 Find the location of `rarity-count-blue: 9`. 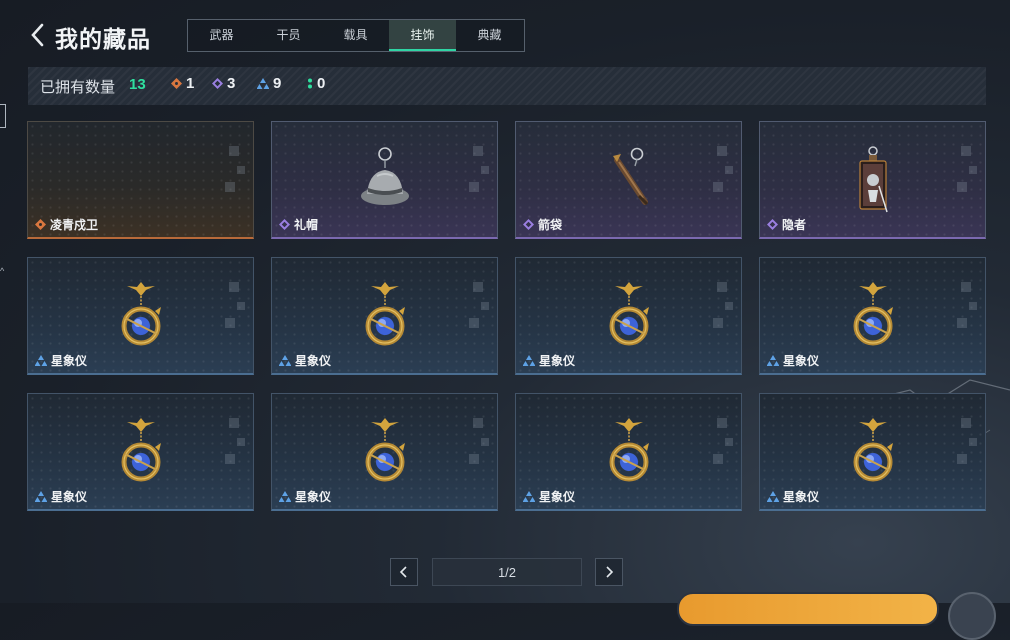

rarity-count-blue: 9 is located at coordinates (269, 83).